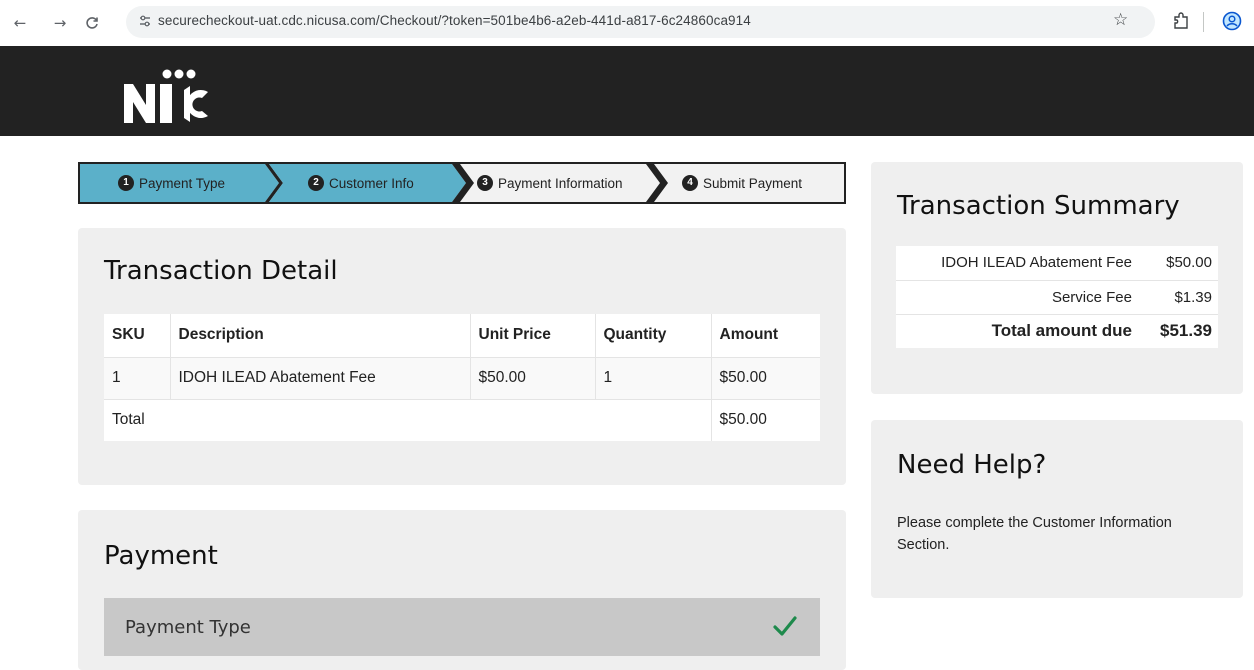  I want to click on summary-value: $50.00, so click(1178, 263).